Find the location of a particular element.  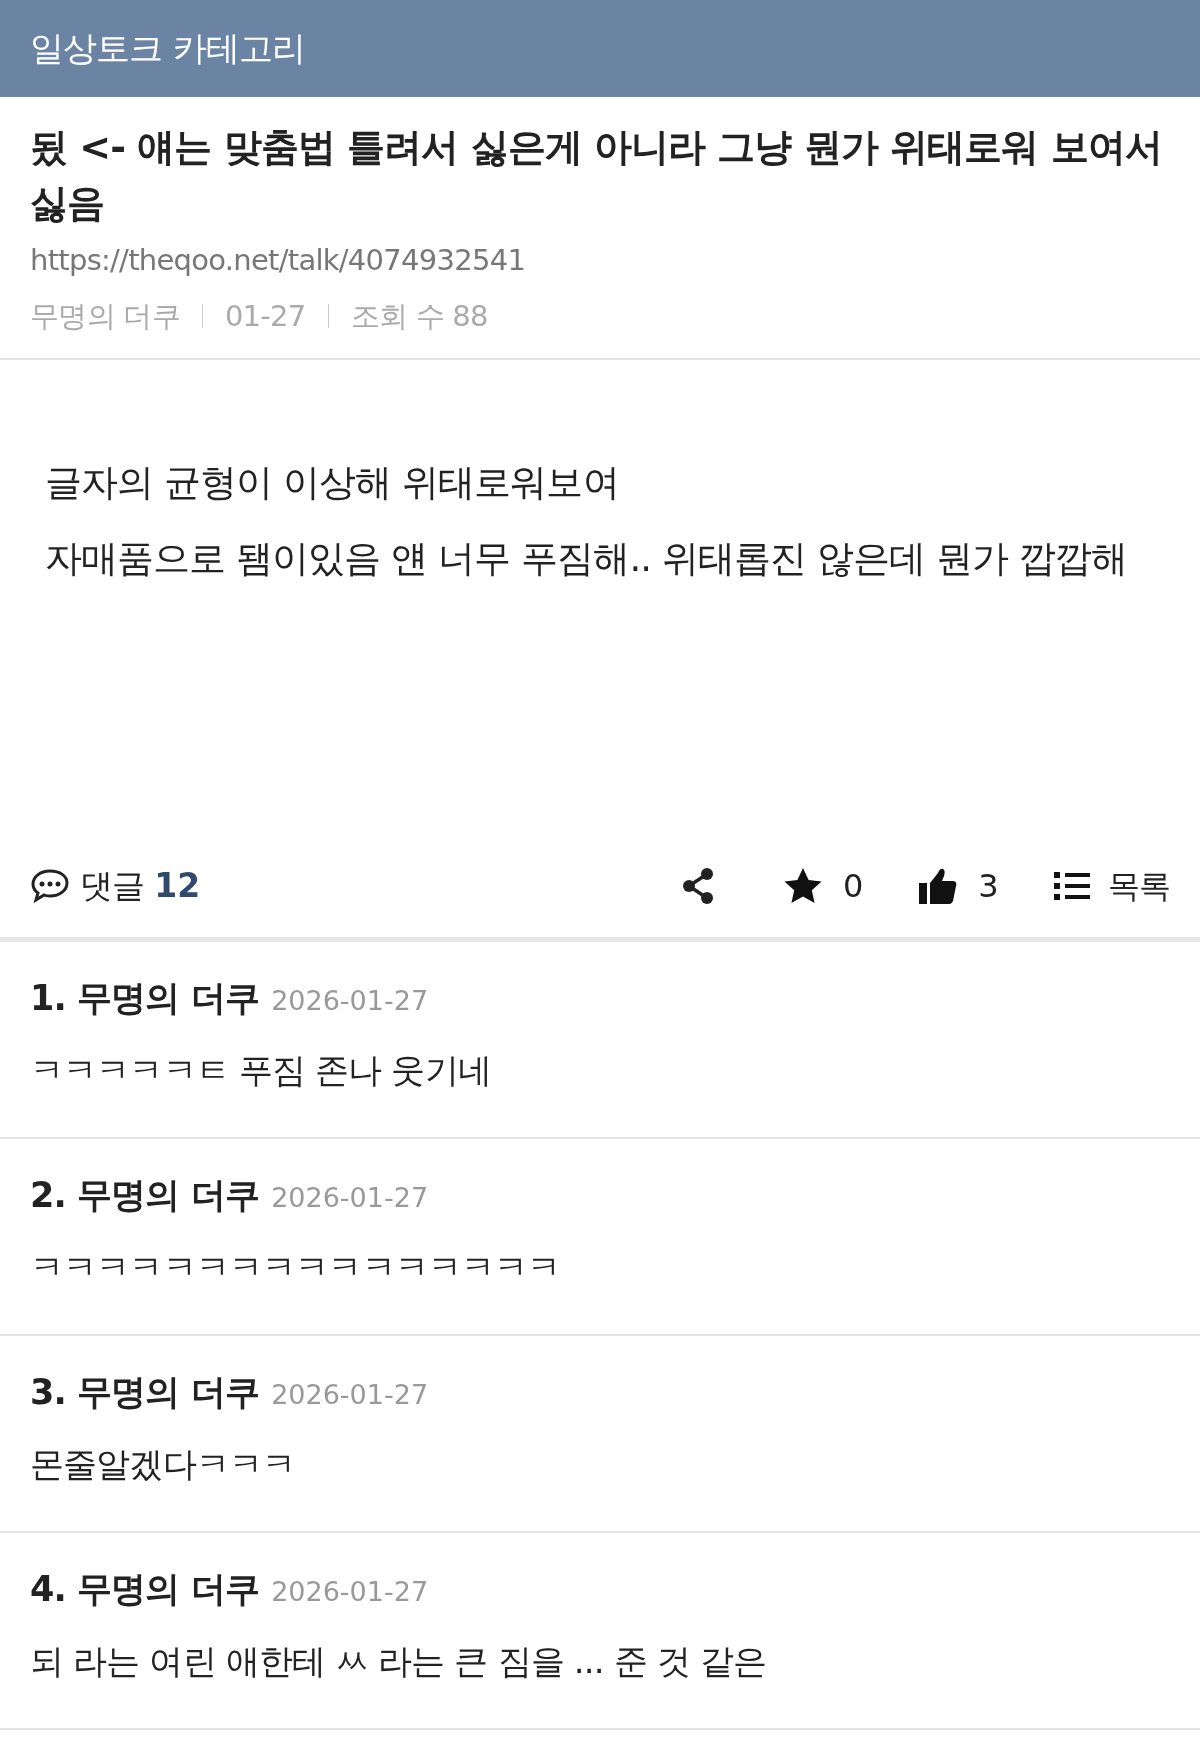

view-count: 조회 수 88 is located at coordinates (419, 316).